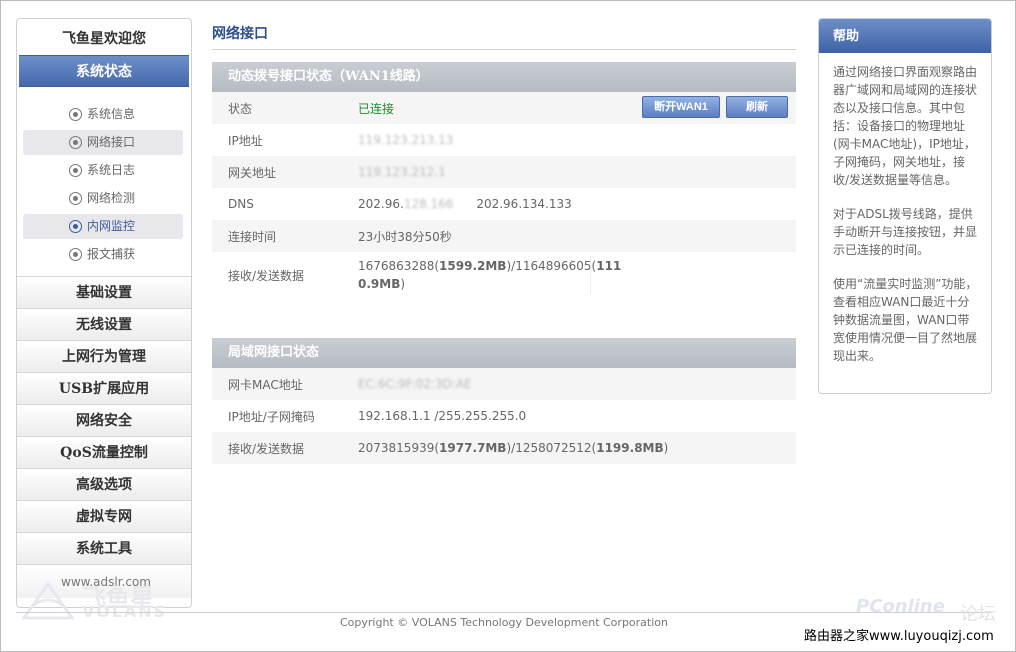  I want to click on sub-item-system-info: 系统信息, so click(103, 114).